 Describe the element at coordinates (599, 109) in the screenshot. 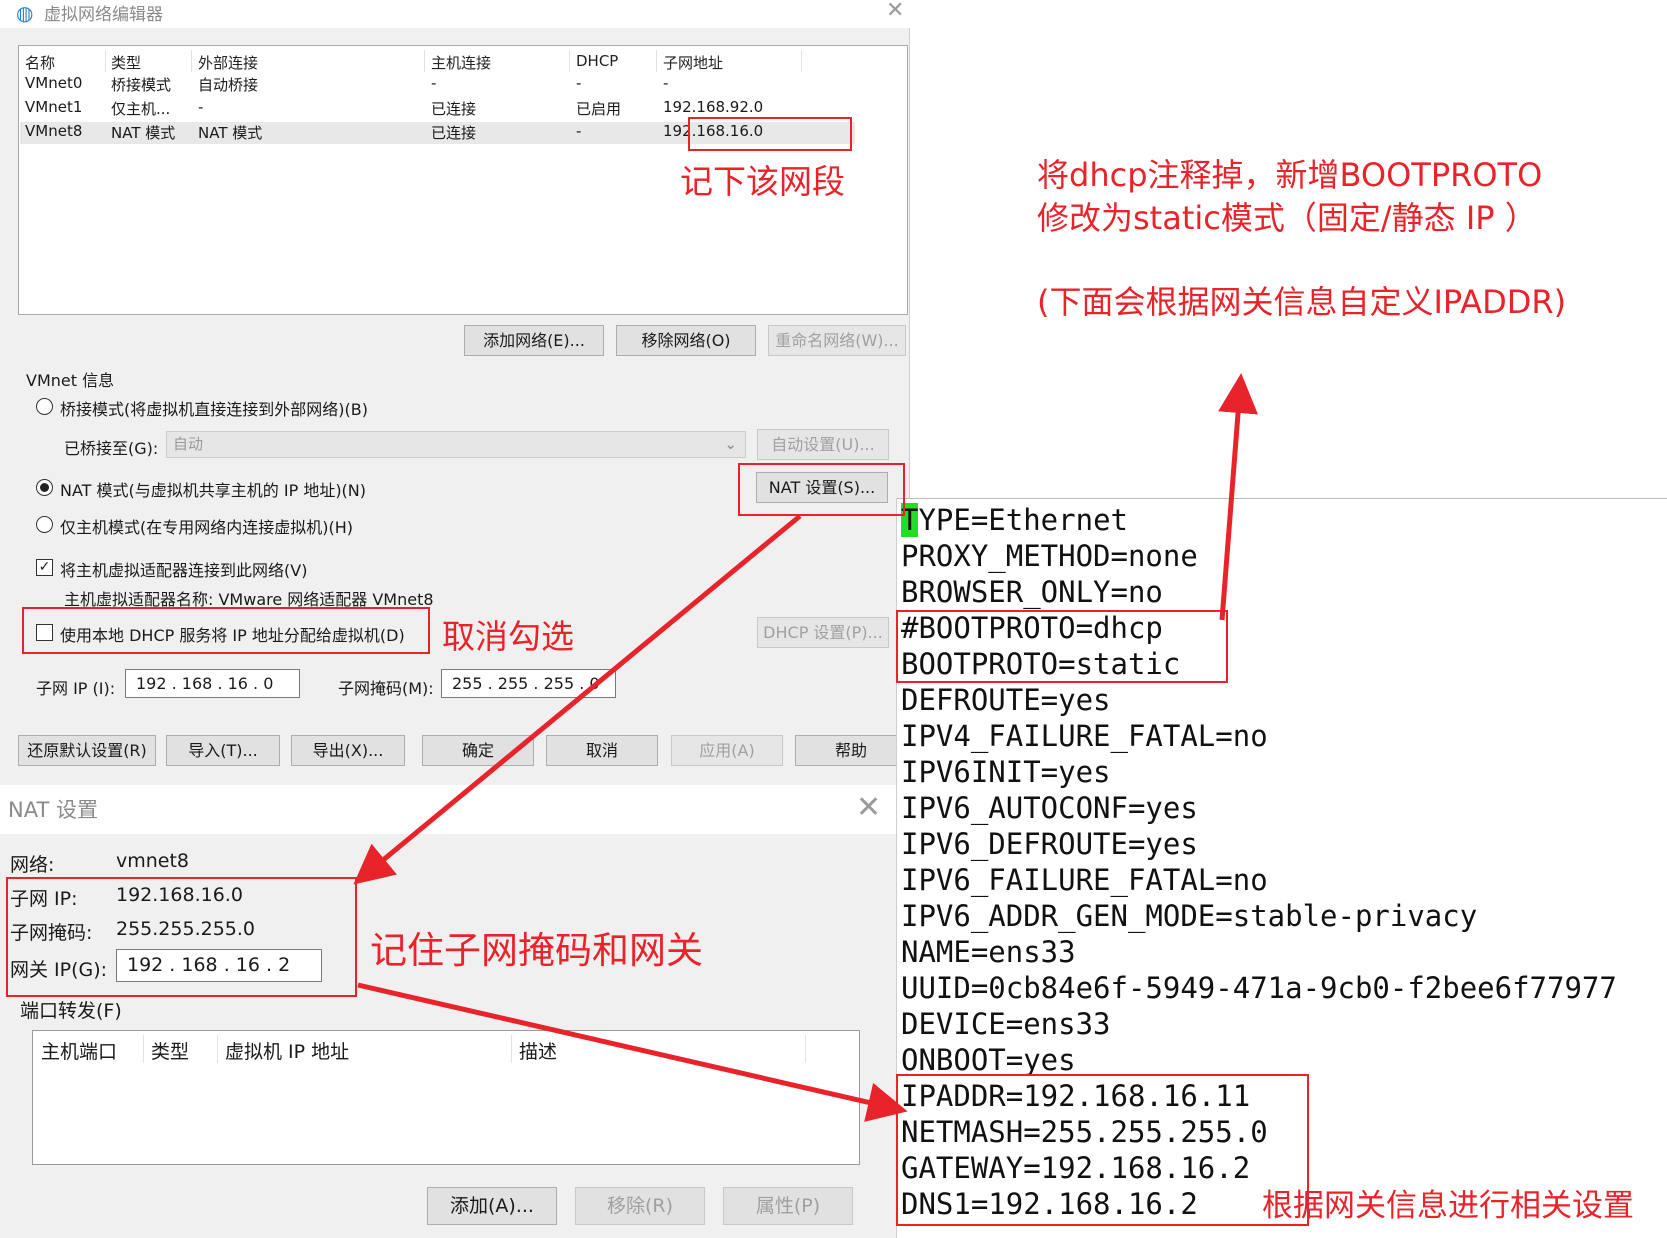

I see `table-cell: 已启用` at that location.